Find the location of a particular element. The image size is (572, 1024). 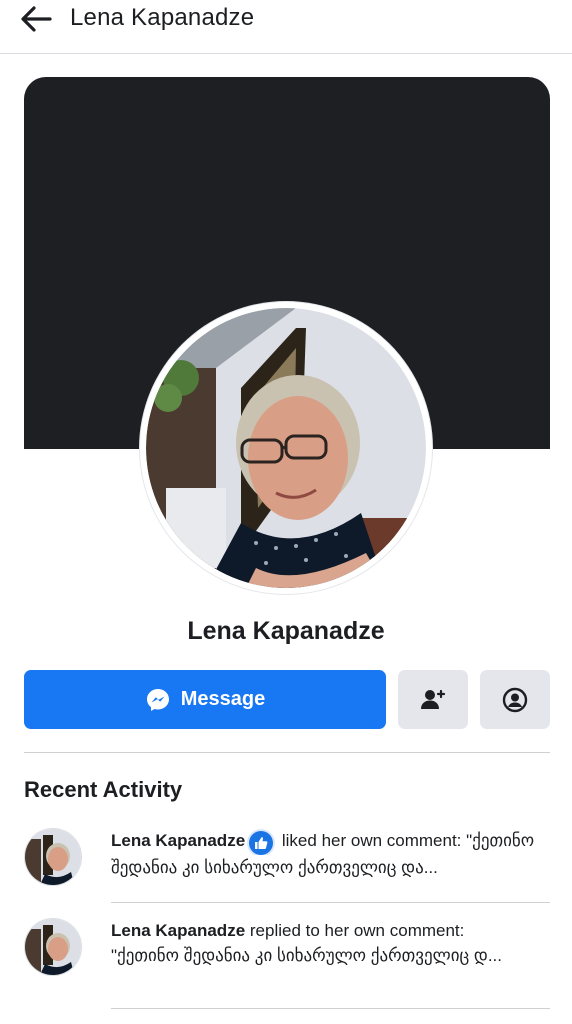

add-friend-button is located at coordinates (433, 699).